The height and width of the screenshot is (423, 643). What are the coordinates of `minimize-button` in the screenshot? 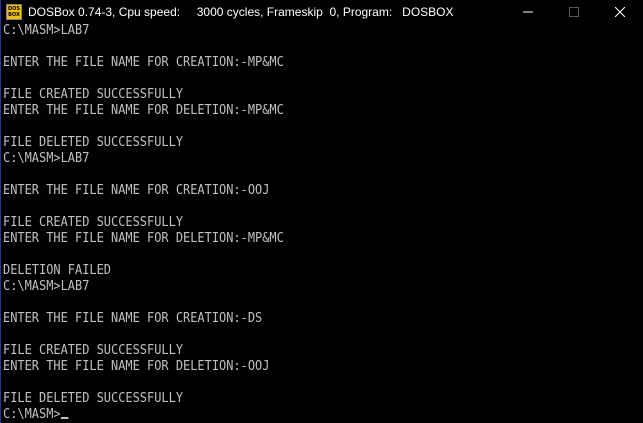 It's located at (528, 11).